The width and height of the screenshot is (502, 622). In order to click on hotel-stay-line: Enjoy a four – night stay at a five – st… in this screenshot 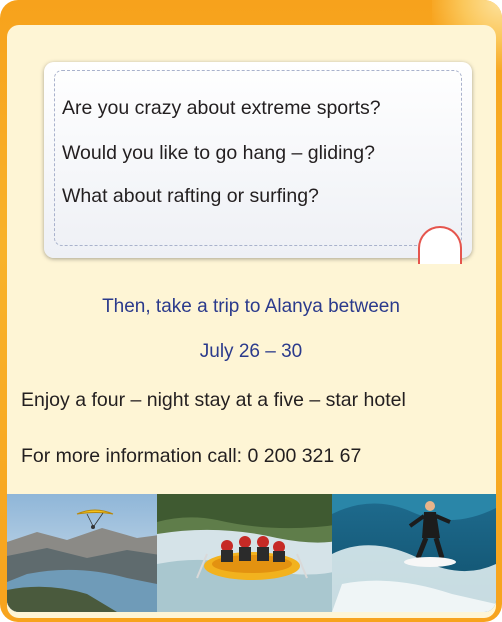, I will do `click(213, 400)`.